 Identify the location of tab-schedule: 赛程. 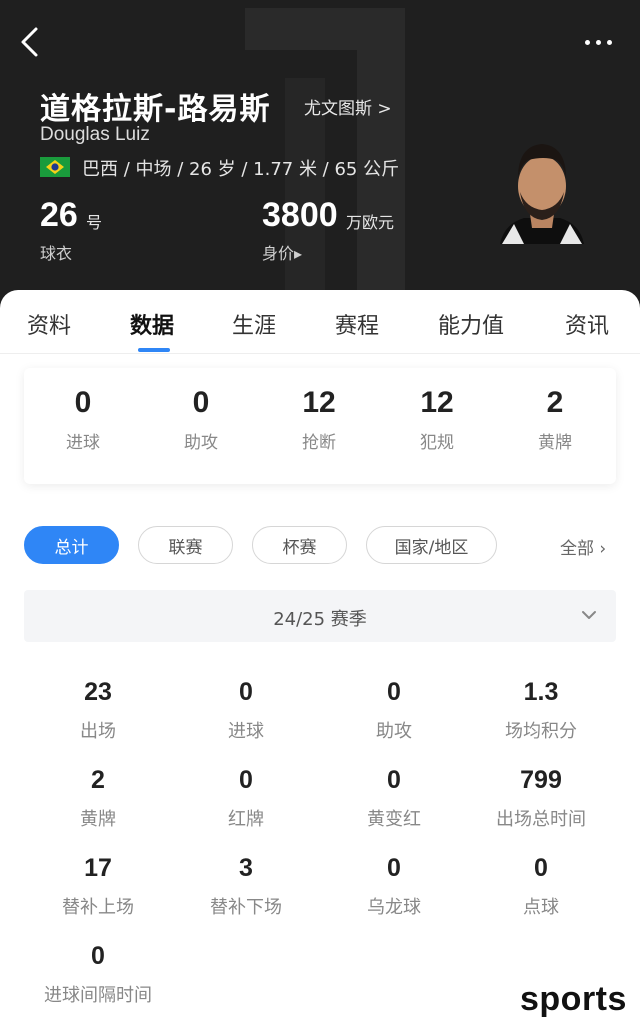
(357, 324).